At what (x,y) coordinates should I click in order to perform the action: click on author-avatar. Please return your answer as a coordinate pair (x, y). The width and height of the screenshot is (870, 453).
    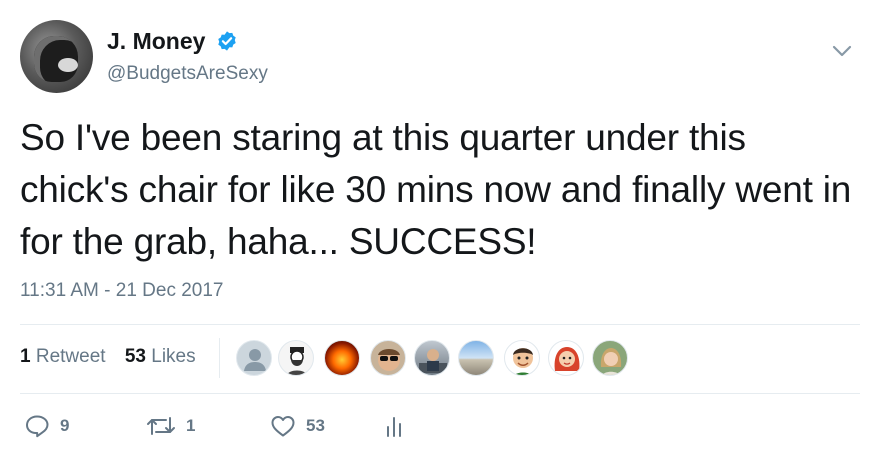
    Looking at the image, I should click on (56, 56).